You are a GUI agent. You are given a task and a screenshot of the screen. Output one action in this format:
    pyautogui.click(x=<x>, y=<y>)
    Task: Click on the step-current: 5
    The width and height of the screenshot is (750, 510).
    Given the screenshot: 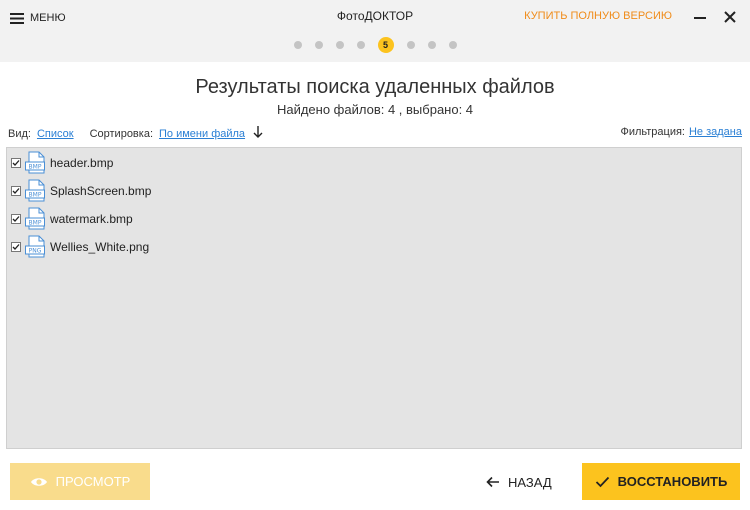 What is the action you would take?
    pyautogui.click(x=385, y=45)
    